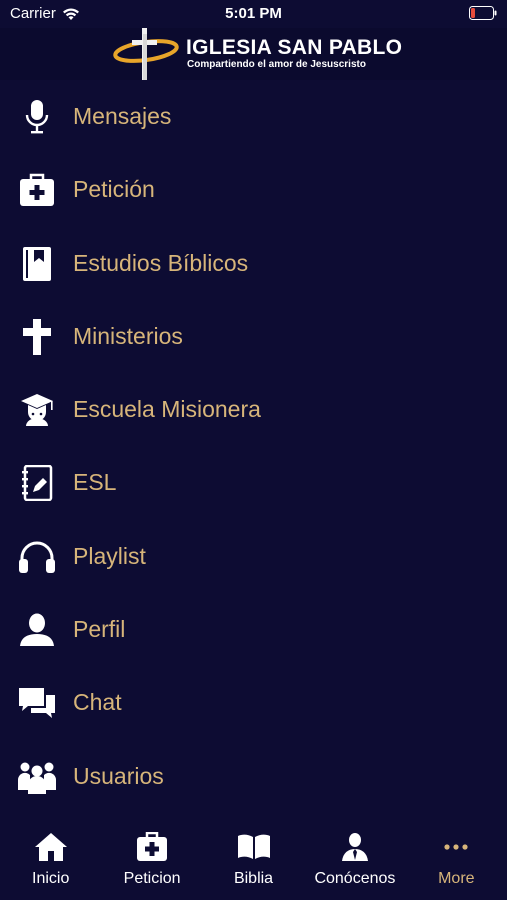  I want to click on tab-biblia: Biblia, so click(253, 860).